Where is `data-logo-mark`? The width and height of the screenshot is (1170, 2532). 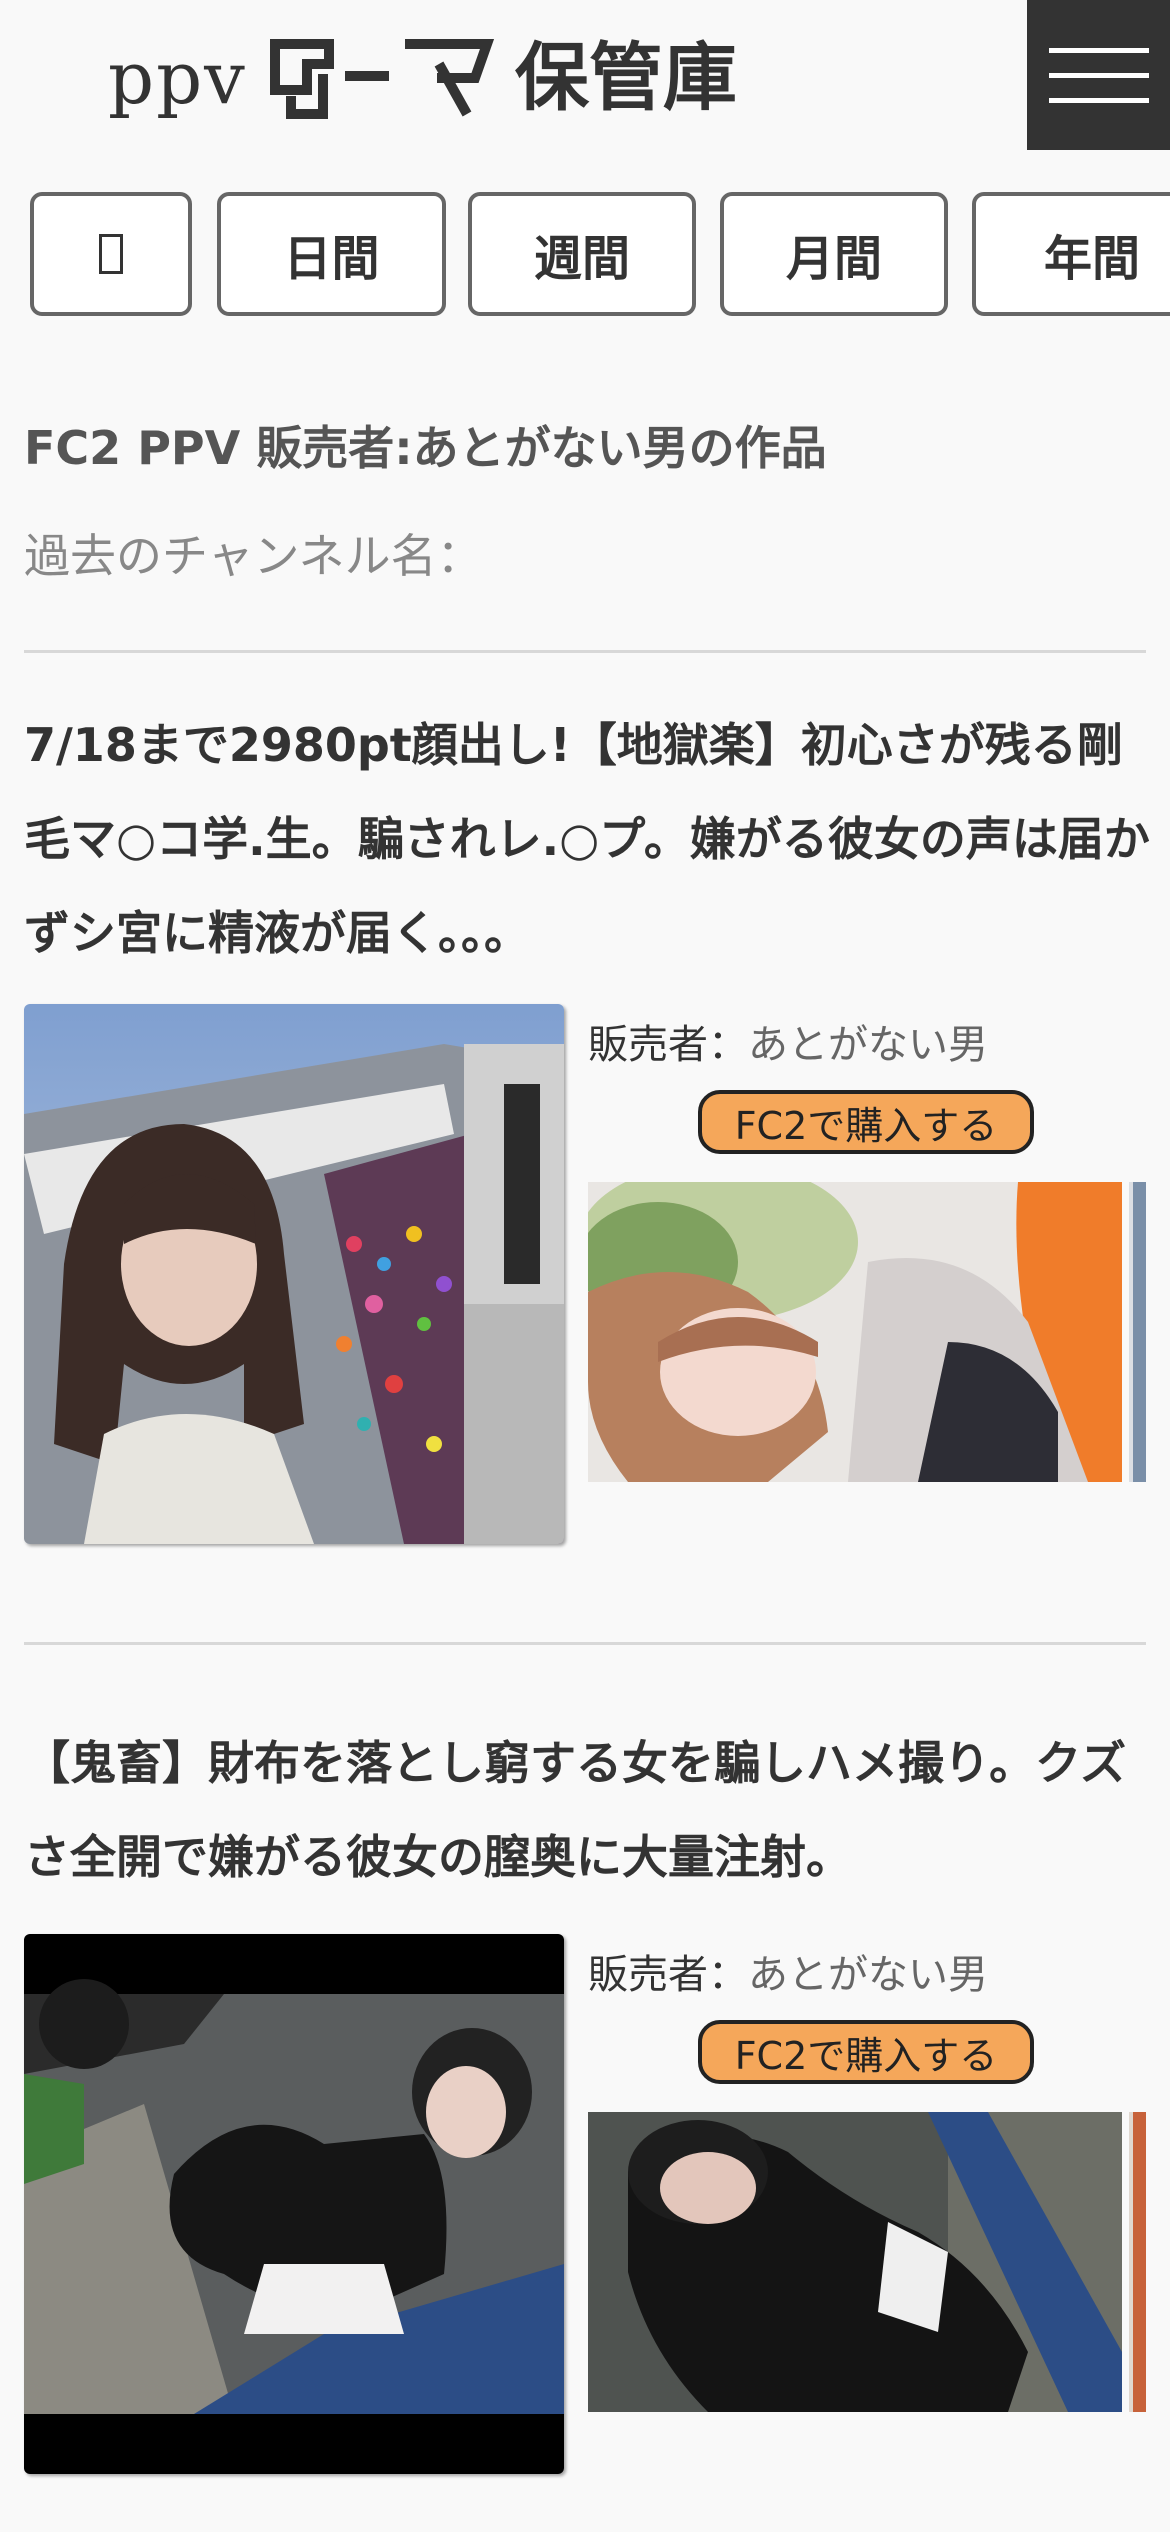 data-logo-mark is located at coordinates (381, 79).